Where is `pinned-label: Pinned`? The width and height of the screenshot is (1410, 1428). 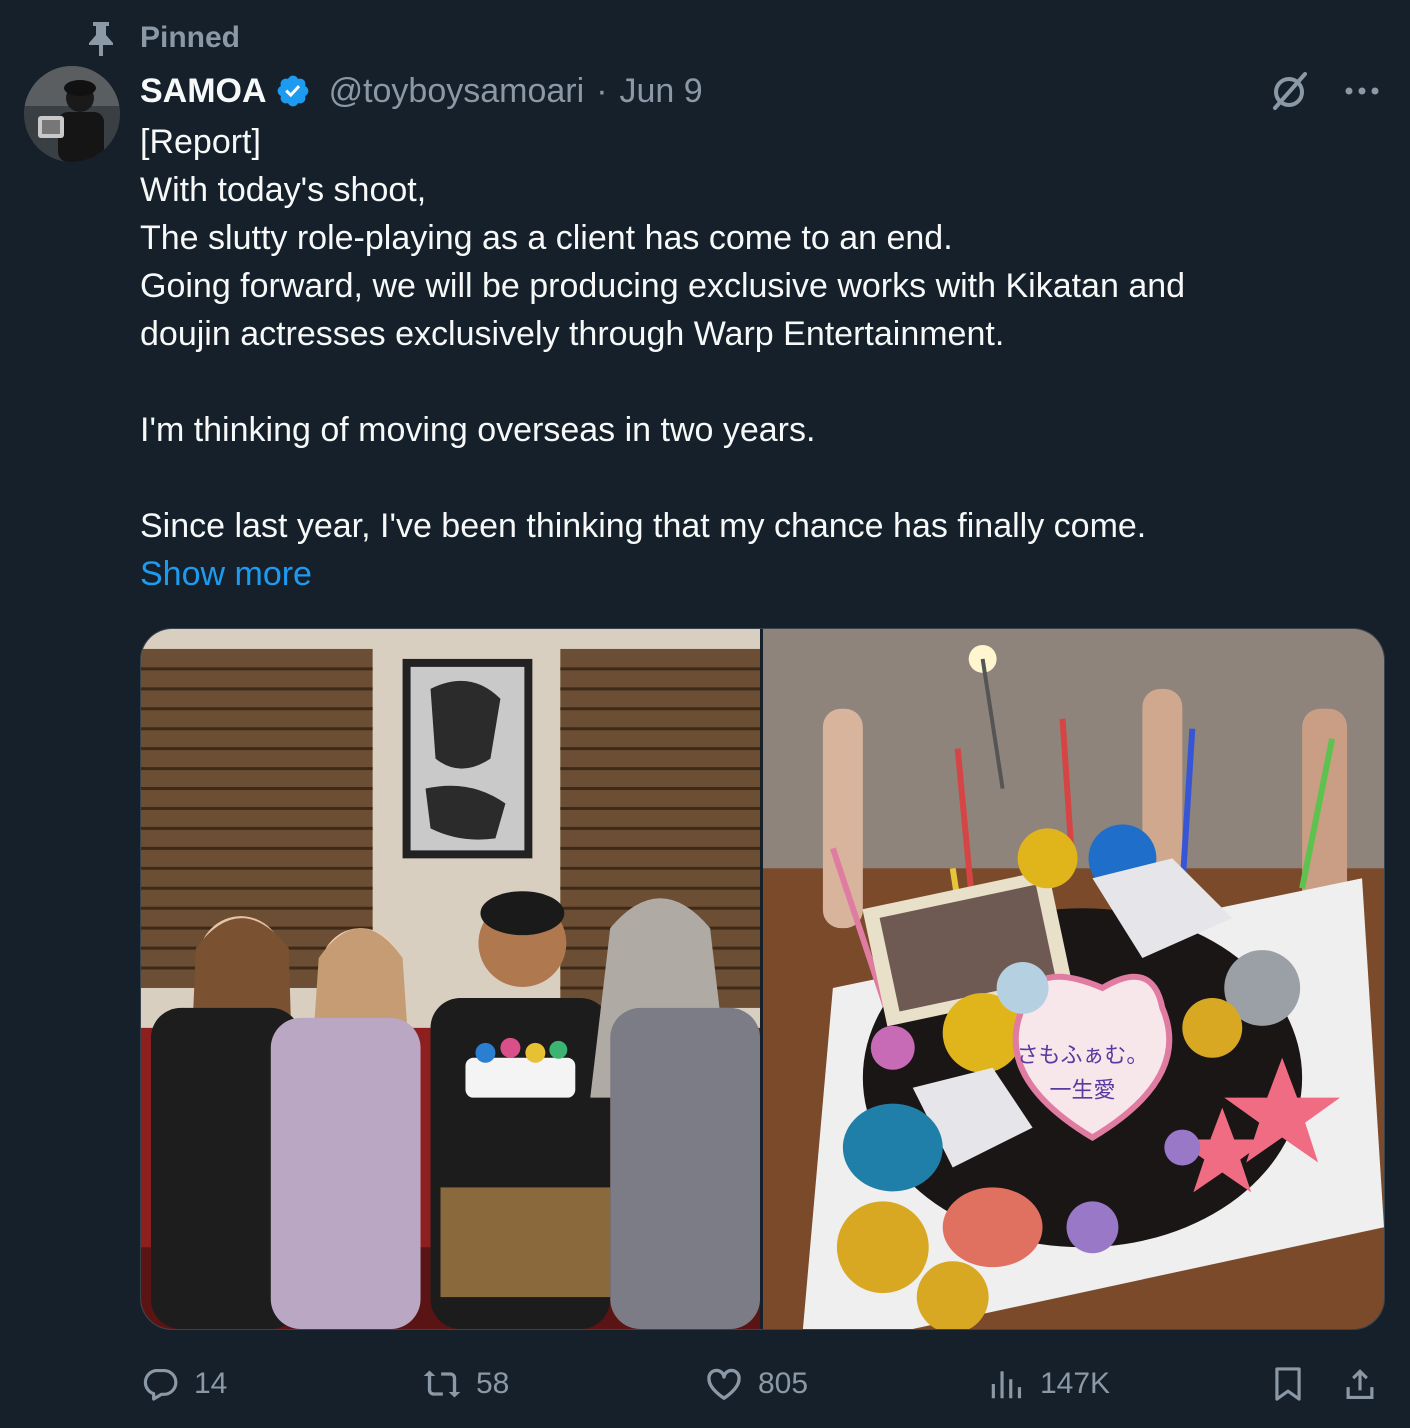 pinned-label: Pinned is located at coordinates (190, 37).